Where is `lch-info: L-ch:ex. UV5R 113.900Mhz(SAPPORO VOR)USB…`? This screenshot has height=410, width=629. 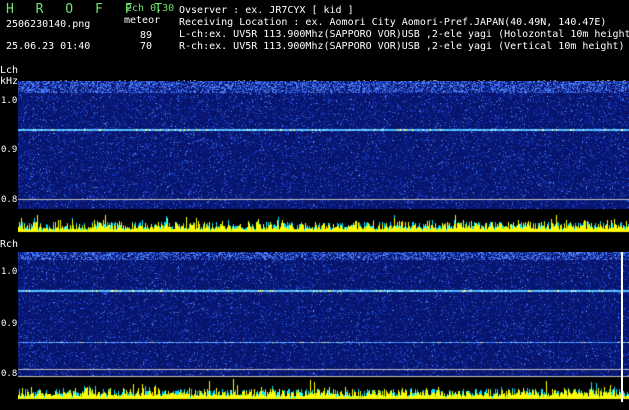
lch-info: L-ch:ex. UV5R 113.900Mhz(SAPPORO VOR)USB… is located at coordinates (404, 34).